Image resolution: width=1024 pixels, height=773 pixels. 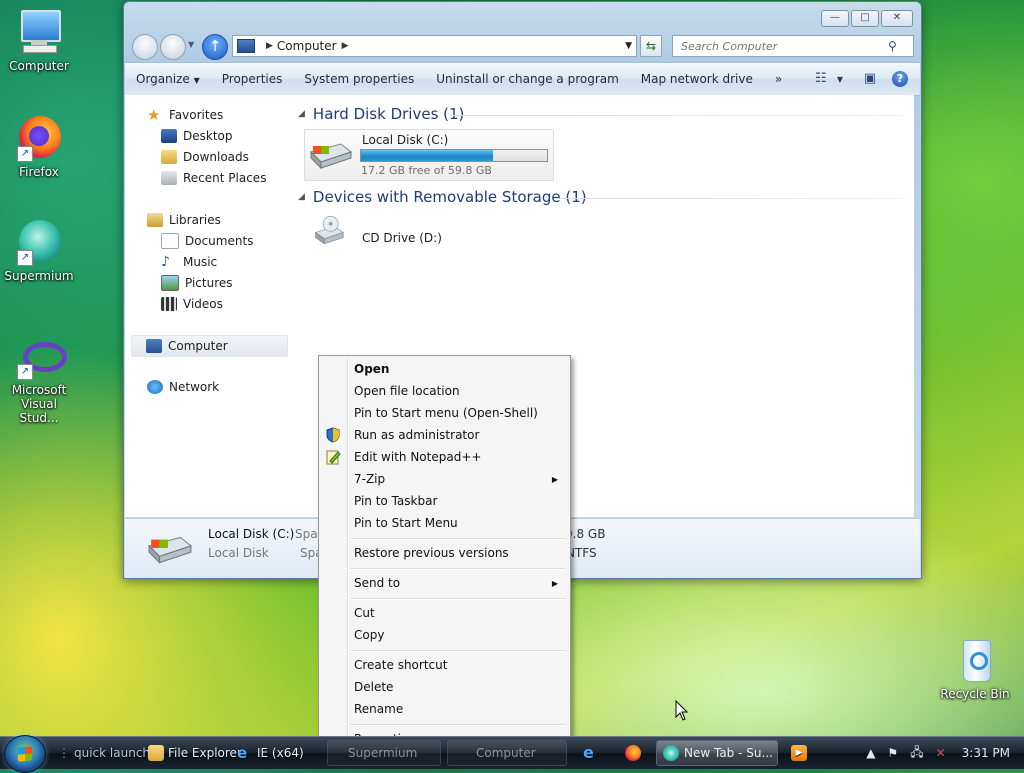 I want to click on nav-item-libraries: Libraries, so click(x=184, y=220).